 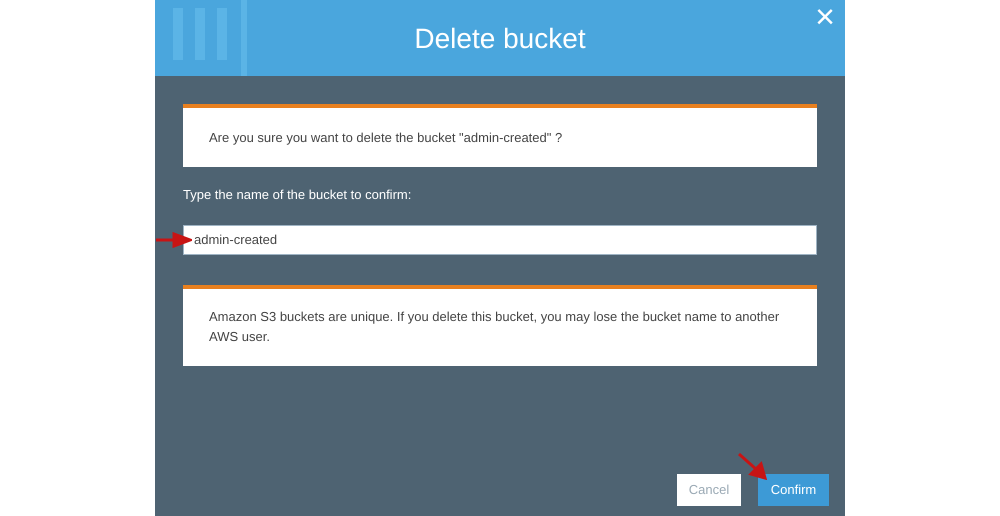 I want to click on confirm-button: Confirm, so click(x=793, y=490).